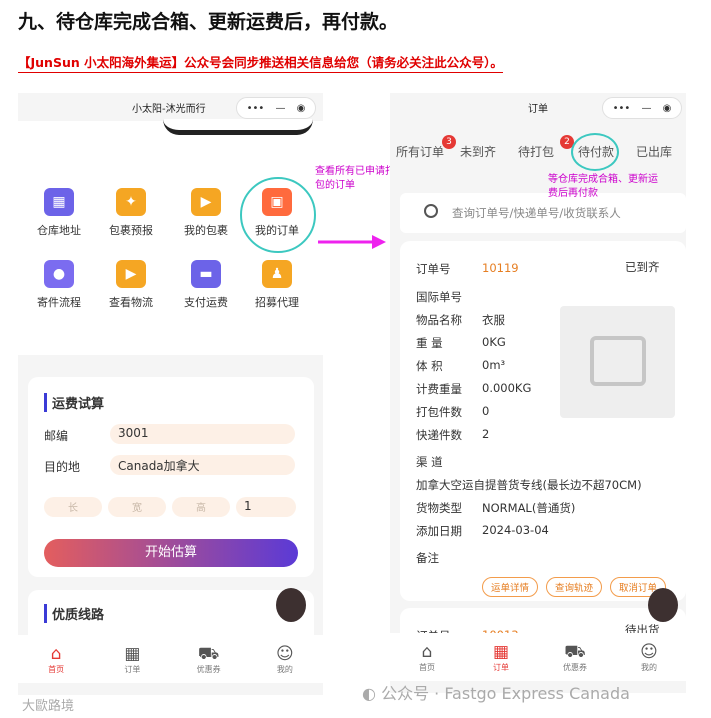 The width and height of the screenshot is (711, 718). Describe the element at coordinates (467, 269) in the screenshot. I see `order-number-row: 订单号 10119` at that location.